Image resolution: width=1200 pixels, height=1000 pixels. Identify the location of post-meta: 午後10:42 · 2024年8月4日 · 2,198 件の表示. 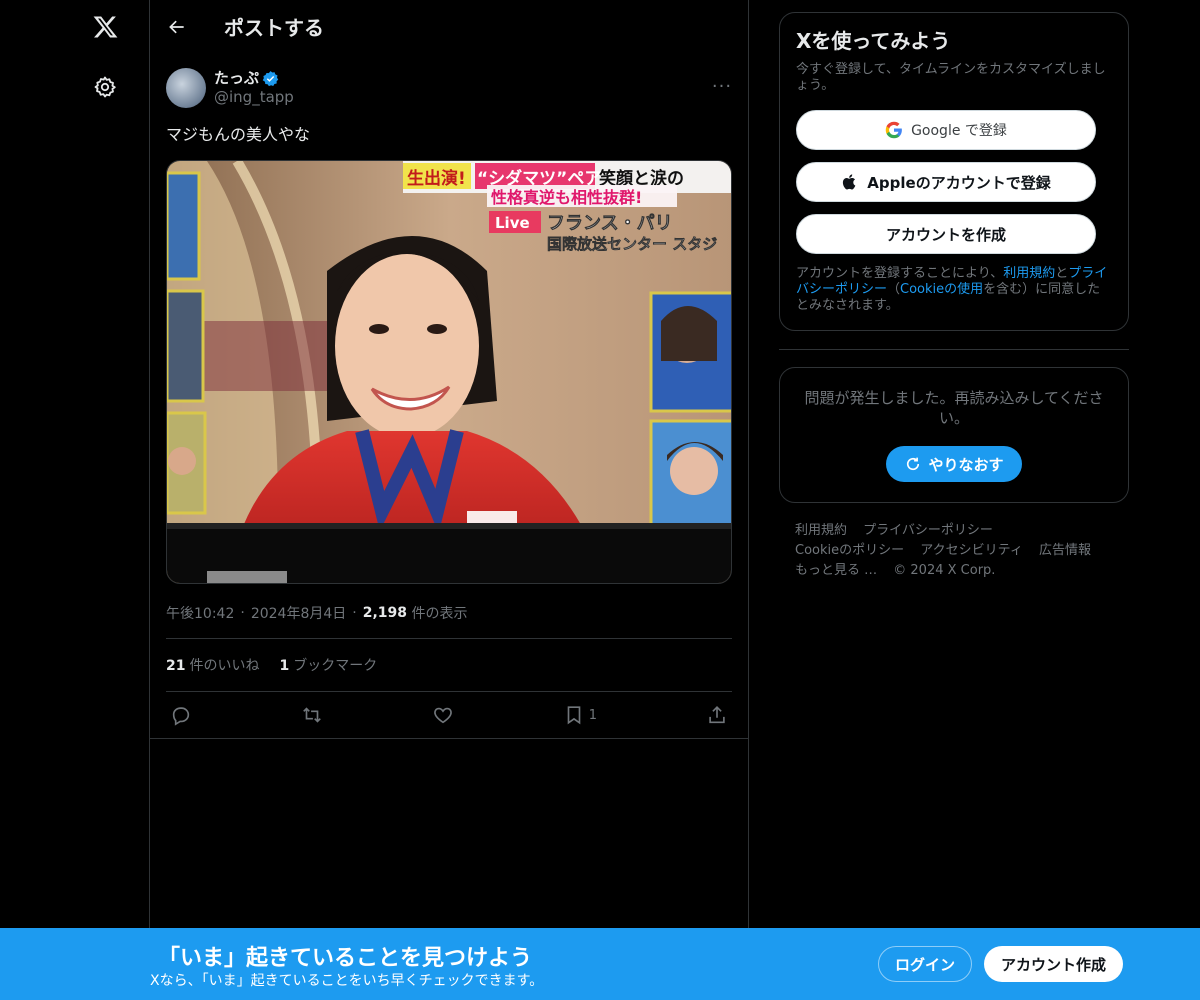
(317, 613).